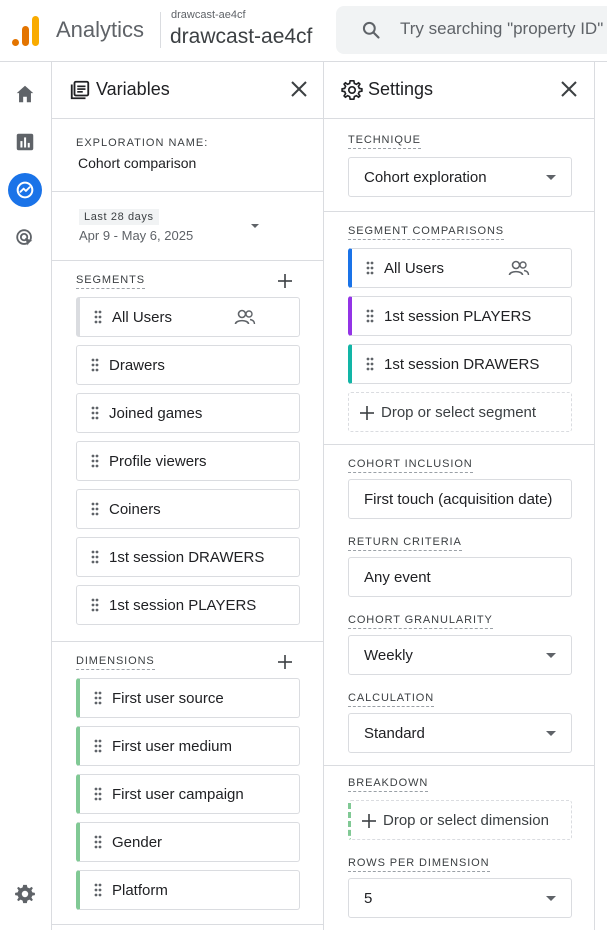 The height and width of the screenshot is (930, 607). What do you see at coordinates (285, 662) in the screenshot?
I see `add-dimension-plus-icon` at bounding box center [285, 662].